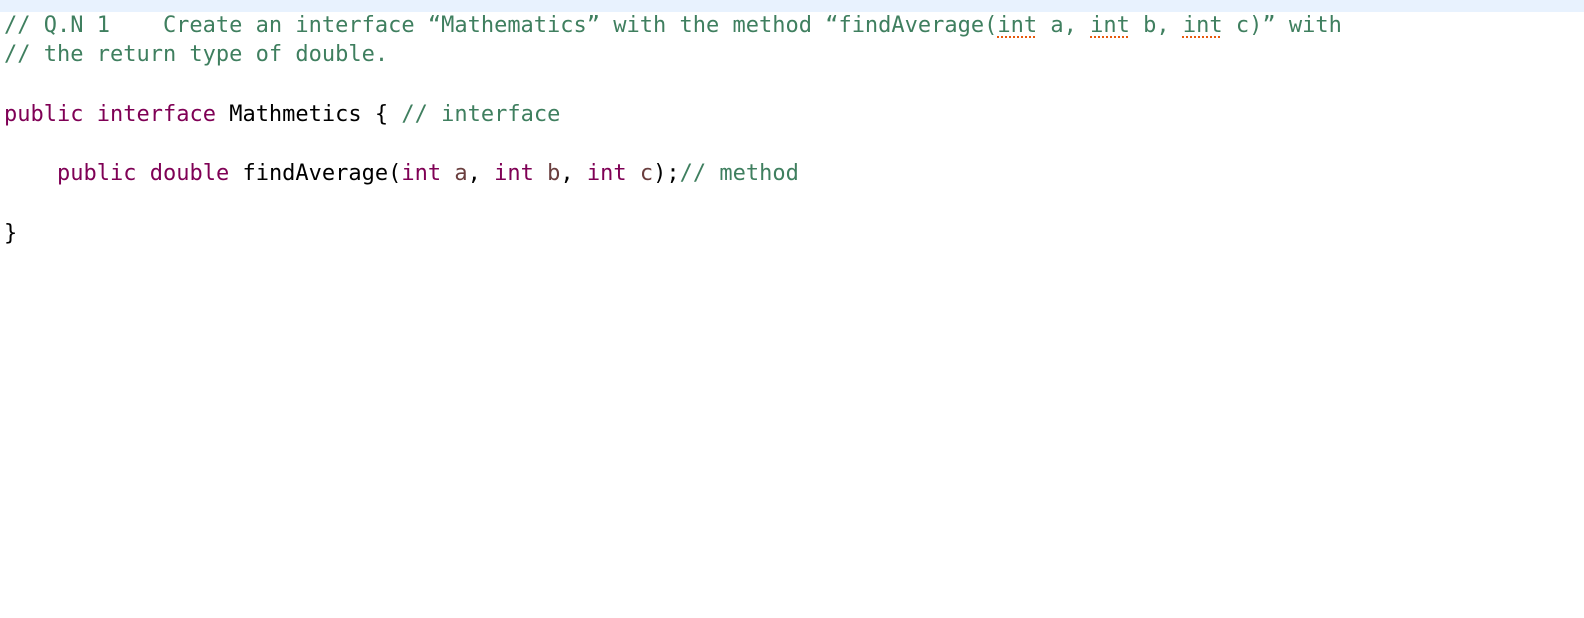 The height and width of the screenshot is (618, 1584). Describe the element at coordinates (308, 114) in the screenshot. I see `interface-name: Mathmetics {` at that location.